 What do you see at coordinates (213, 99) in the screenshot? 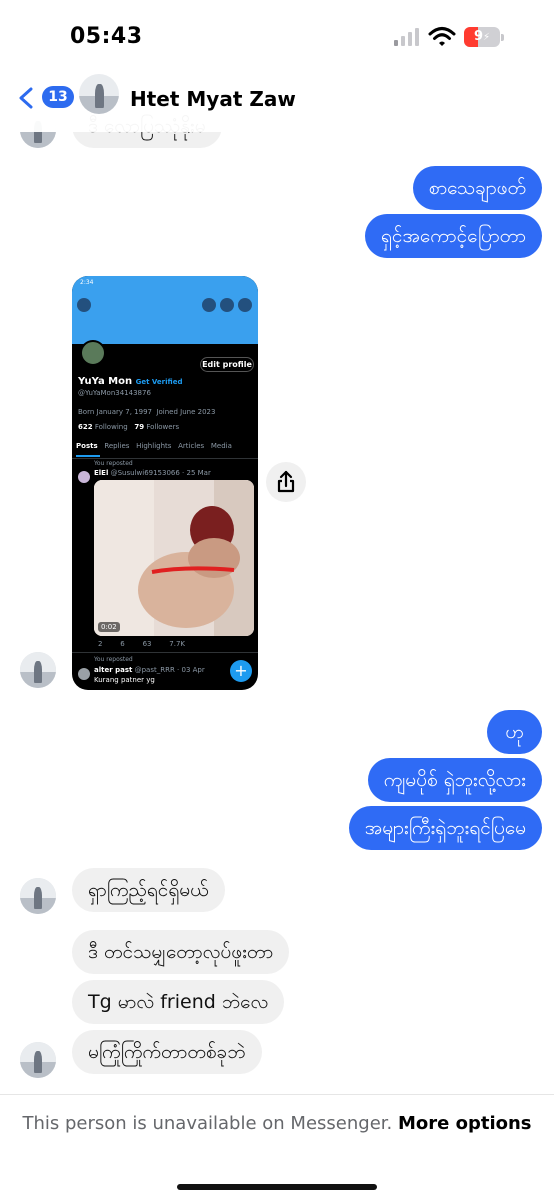
I see `contact-name: Htet Myat Zaw` at bounding box center [213, 99].